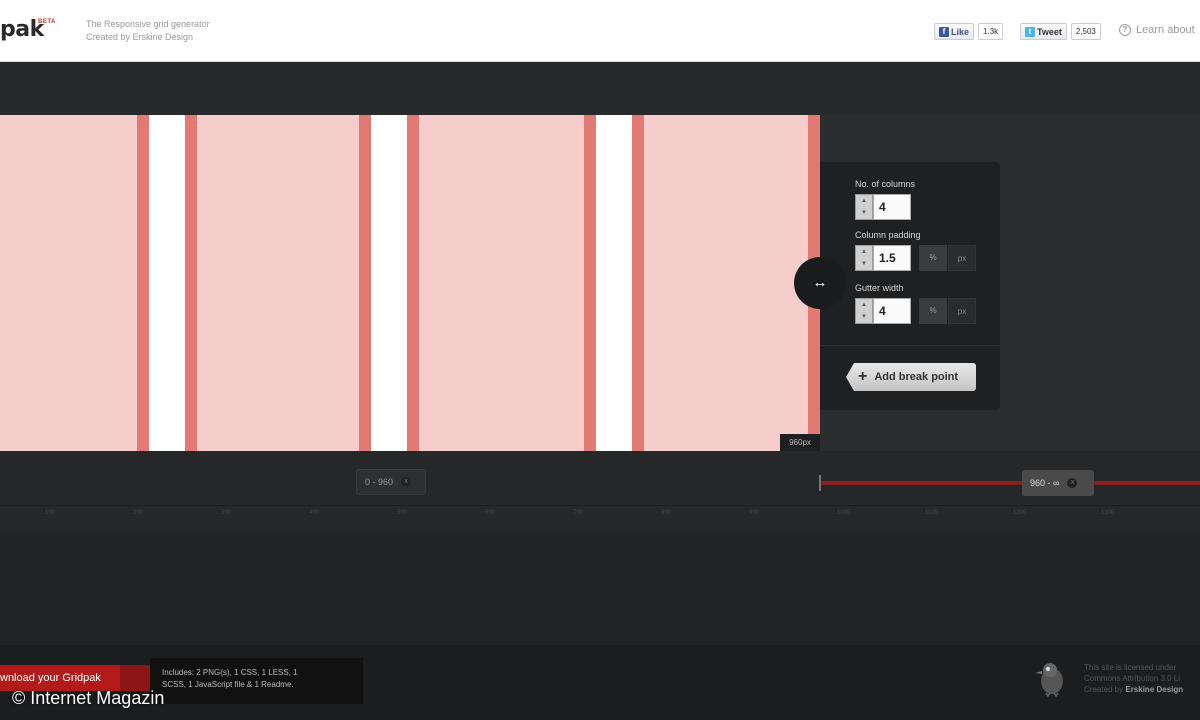 The image size is (1200, 720). I want to click on includes-line-1: Includes: 2 PNG(s), 1 CSS, 1 LESS, 1, so click(230, 672).